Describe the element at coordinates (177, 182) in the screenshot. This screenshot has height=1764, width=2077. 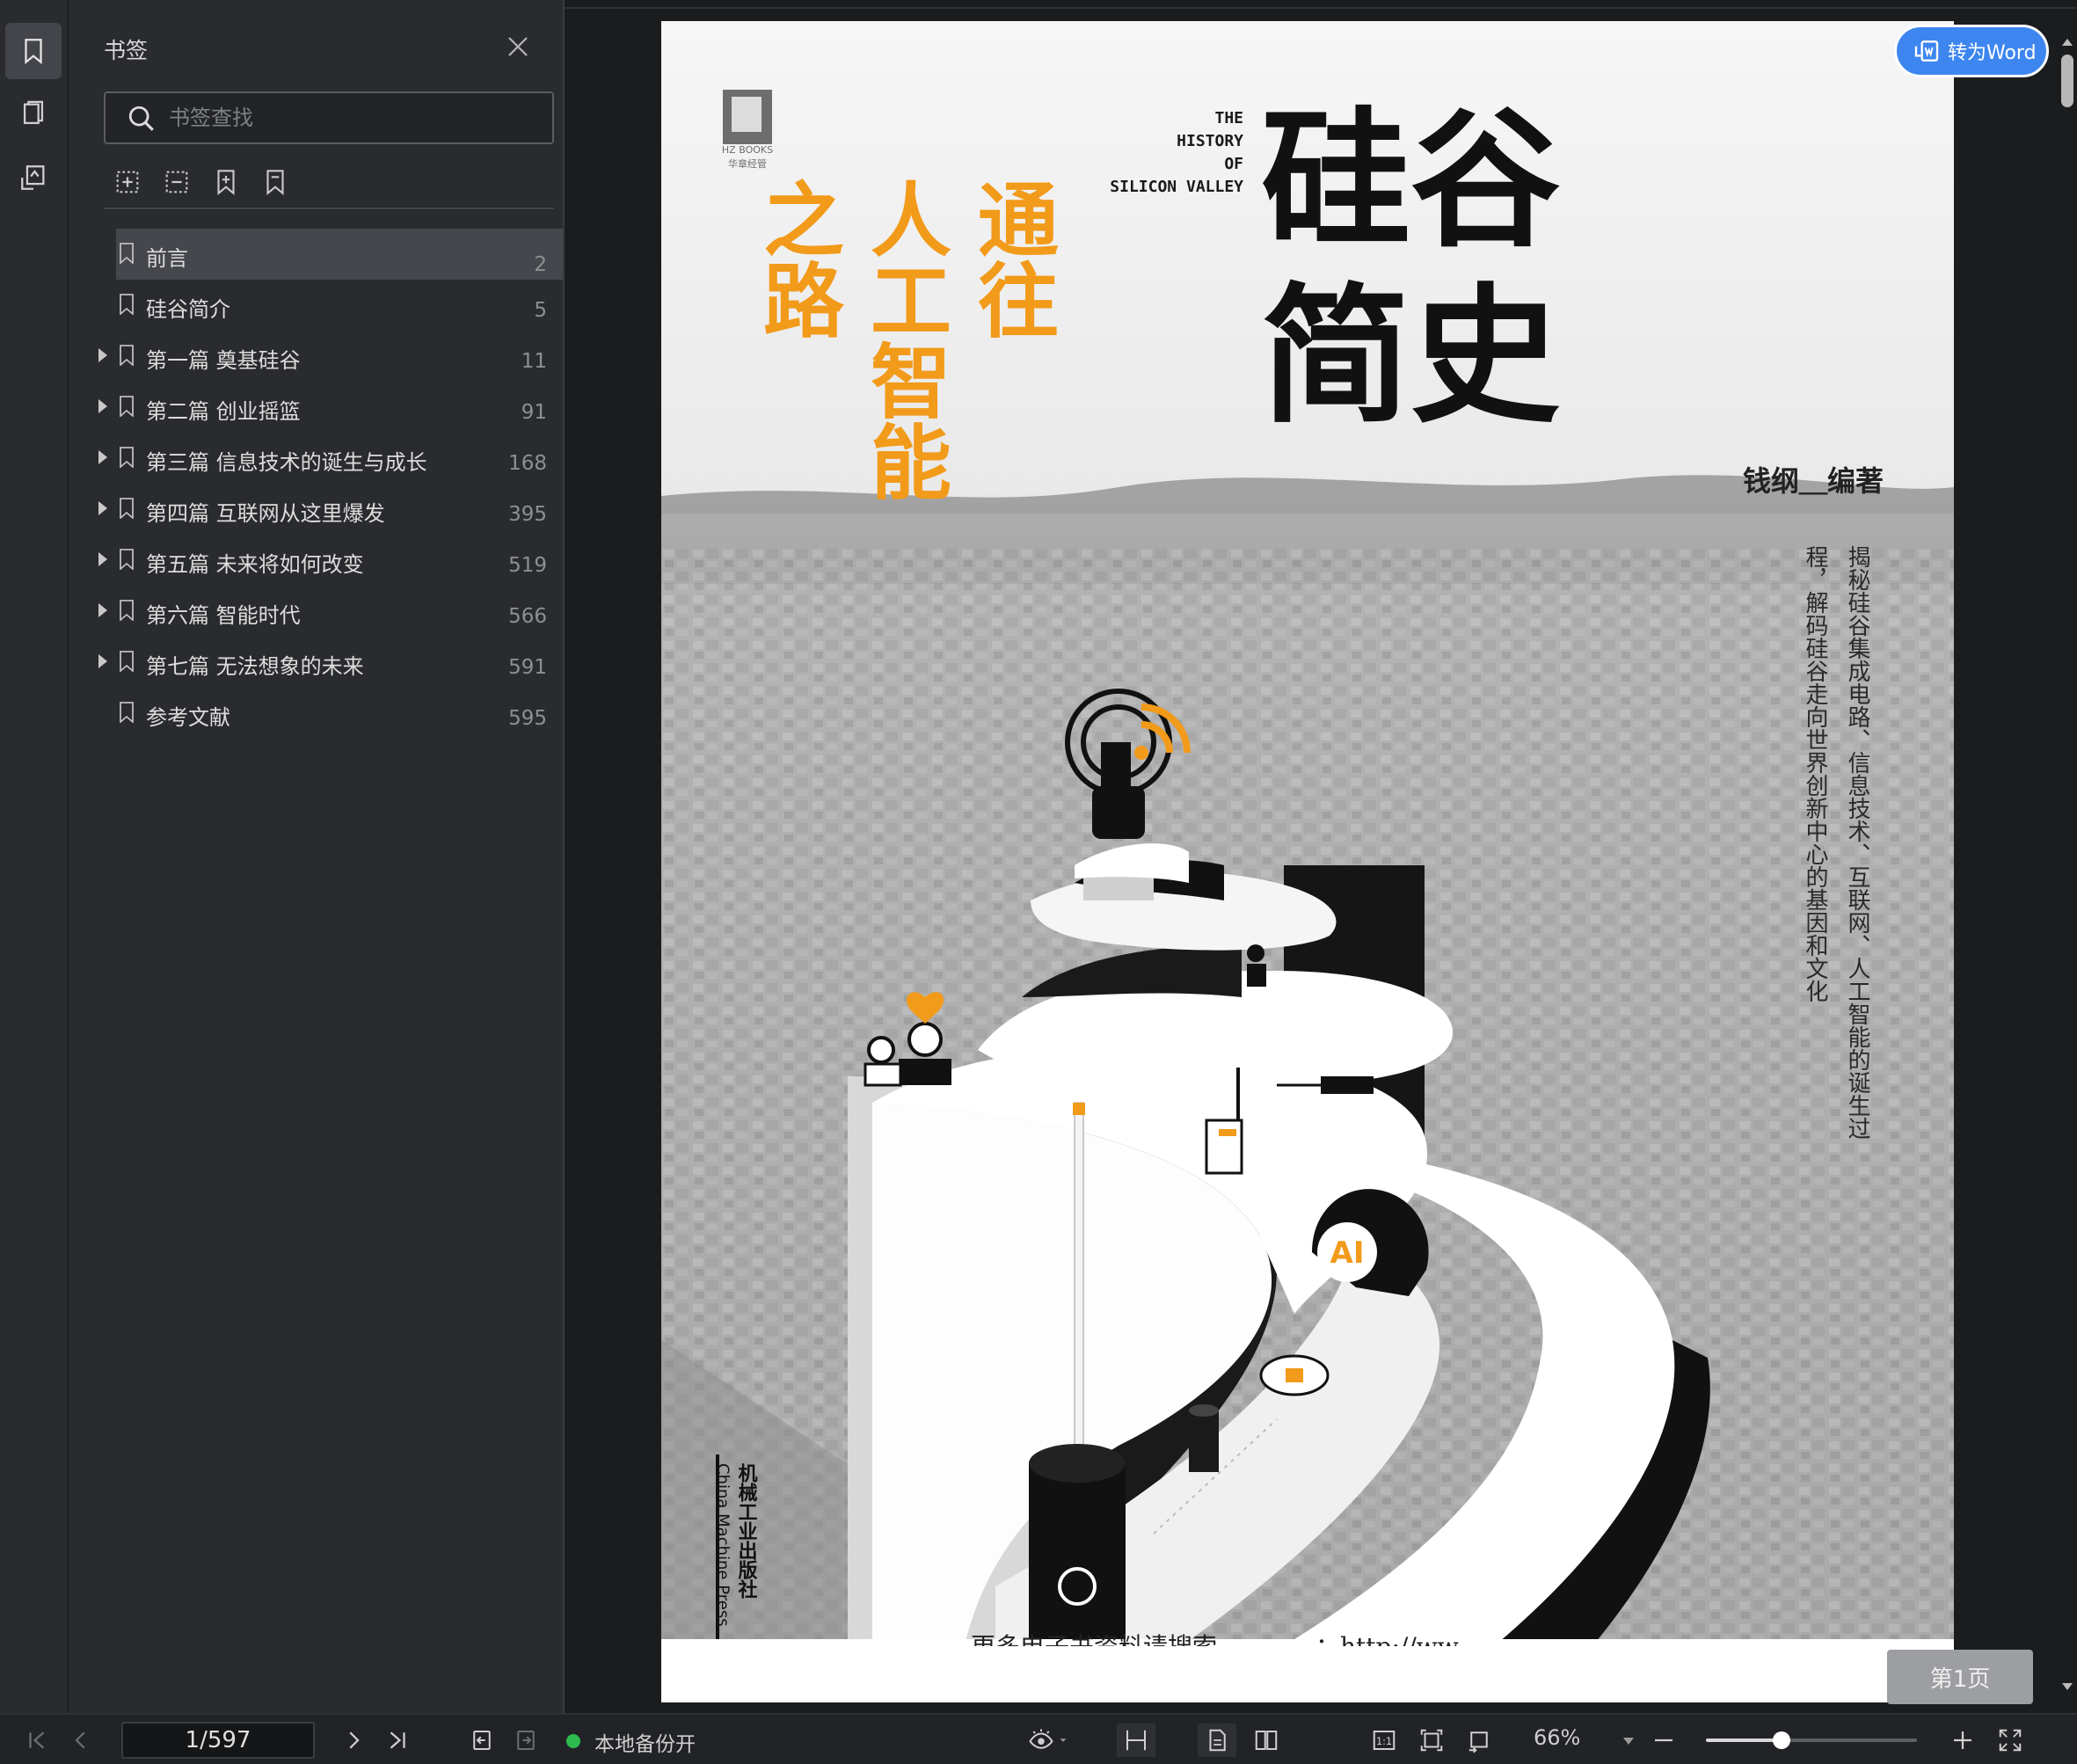
I see `collapse-all-icon` at that location.